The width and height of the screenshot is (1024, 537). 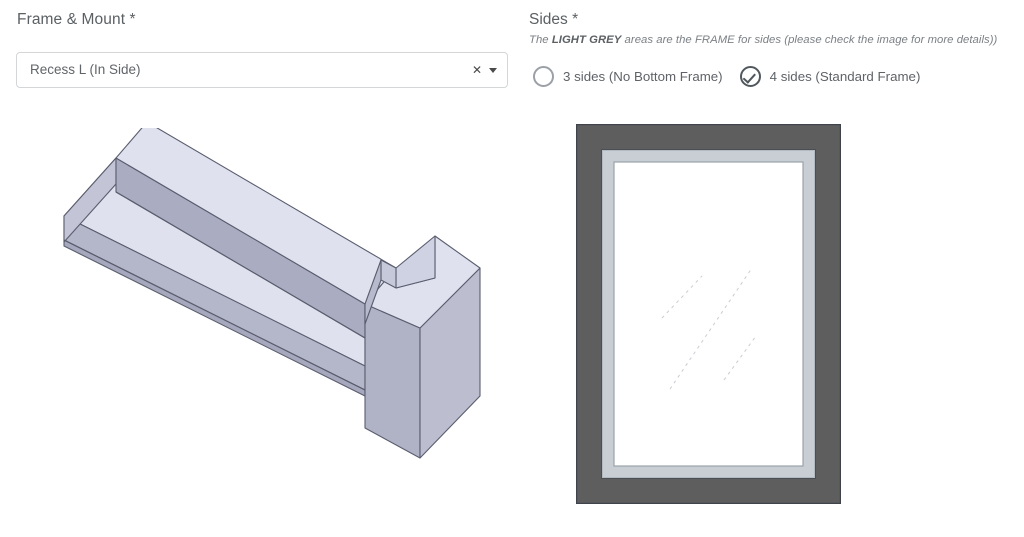 What do you see at coordinates (76, 19) in the screenshot?
I see `frame-mount-label: Frame & Mount *` at bounding box center [76, 19].